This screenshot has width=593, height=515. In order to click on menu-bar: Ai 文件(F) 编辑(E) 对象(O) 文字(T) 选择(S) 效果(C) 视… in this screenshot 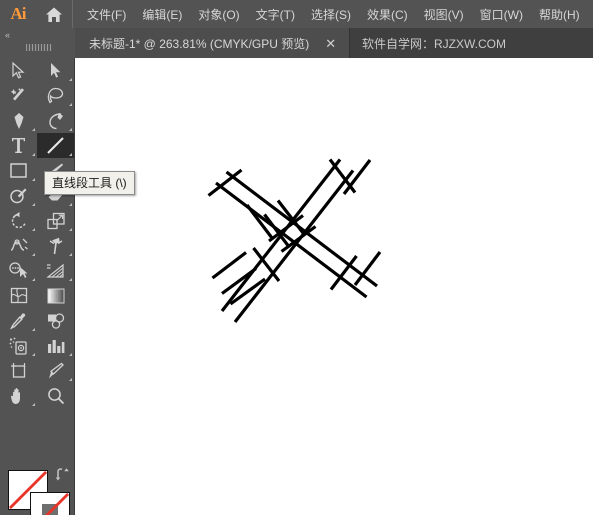, I will do `click(296, 14)`.